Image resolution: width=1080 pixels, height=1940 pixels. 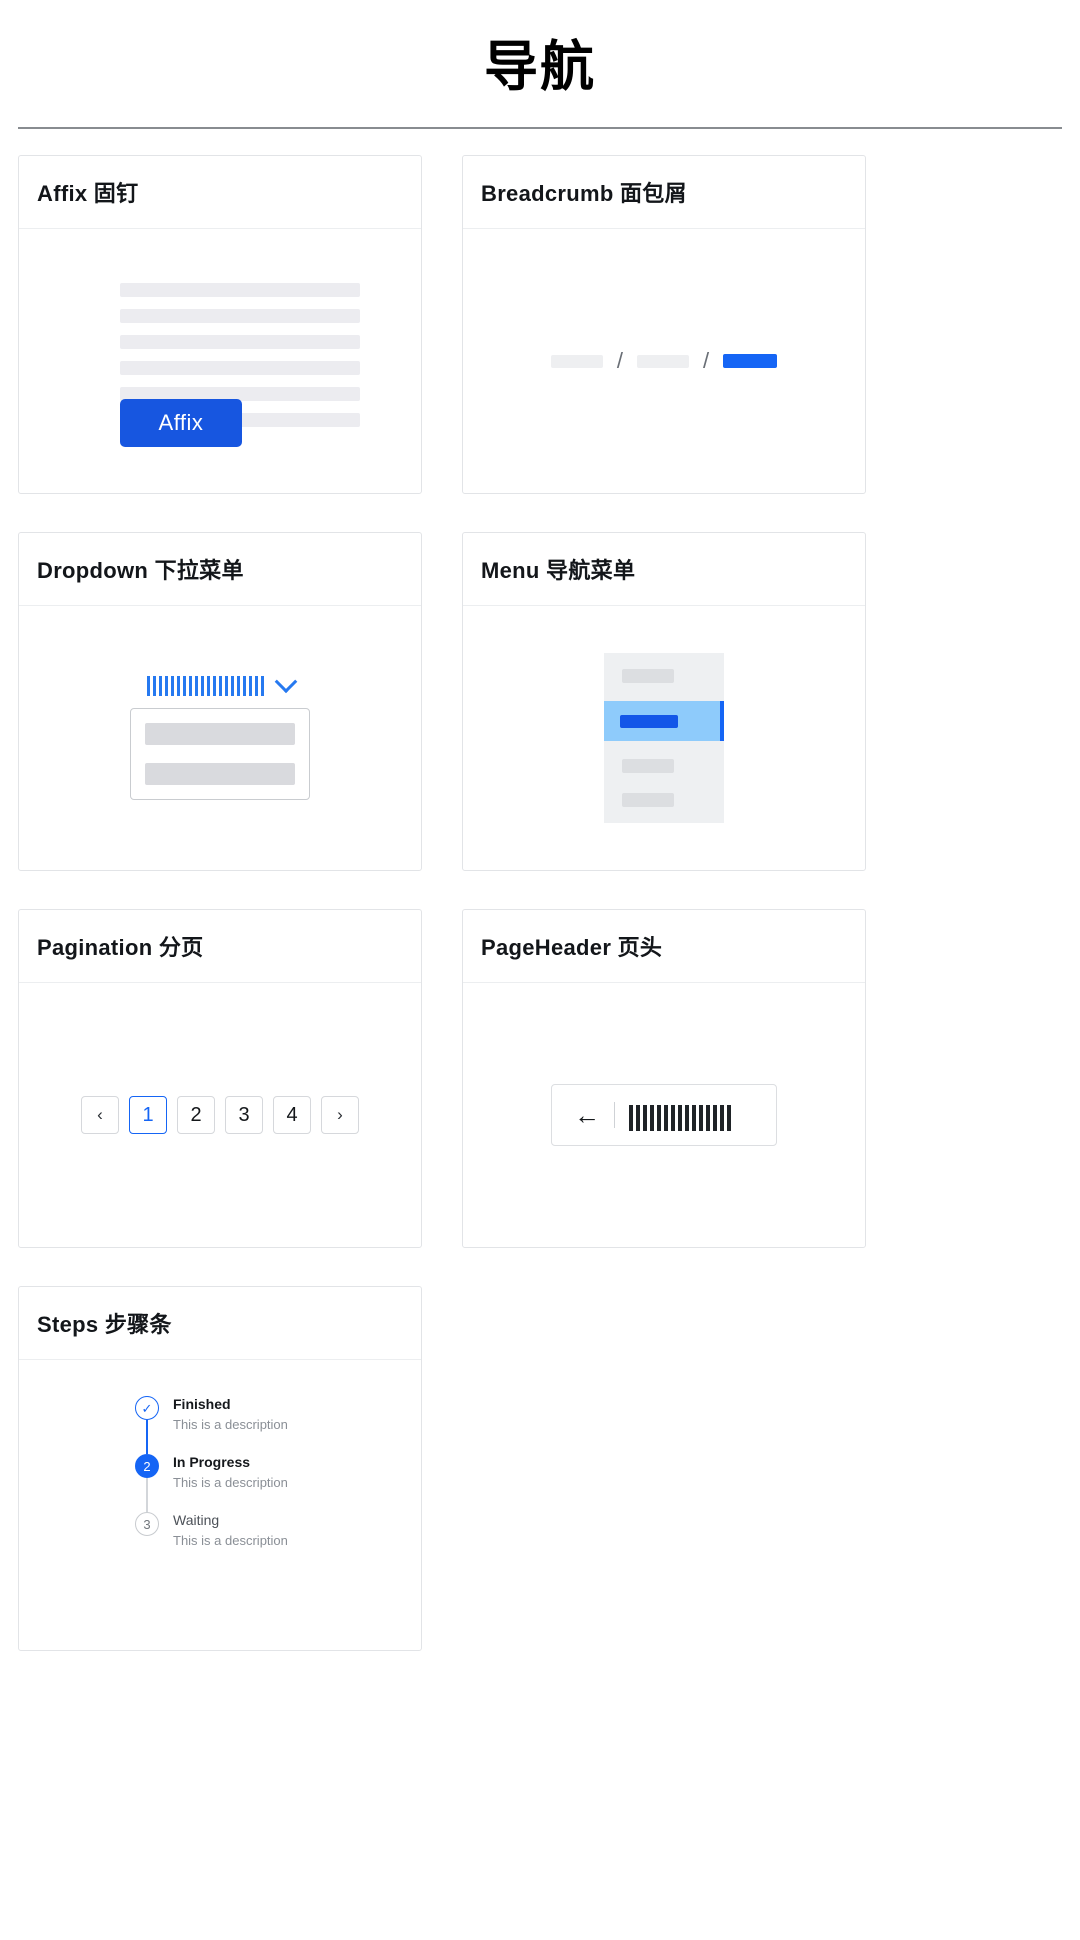 What do you see at coordinates (614, 1115) in the screenshot?
I see `pageheader-divider` at bounding box center [614, 1115].